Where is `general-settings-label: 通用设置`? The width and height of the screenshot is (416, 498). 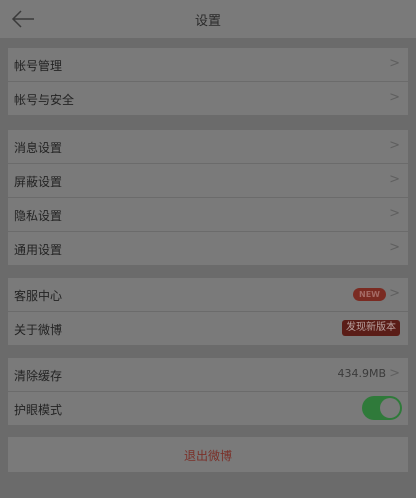
general-settings-label: 通用设置 is located at coordinates (38, 250).